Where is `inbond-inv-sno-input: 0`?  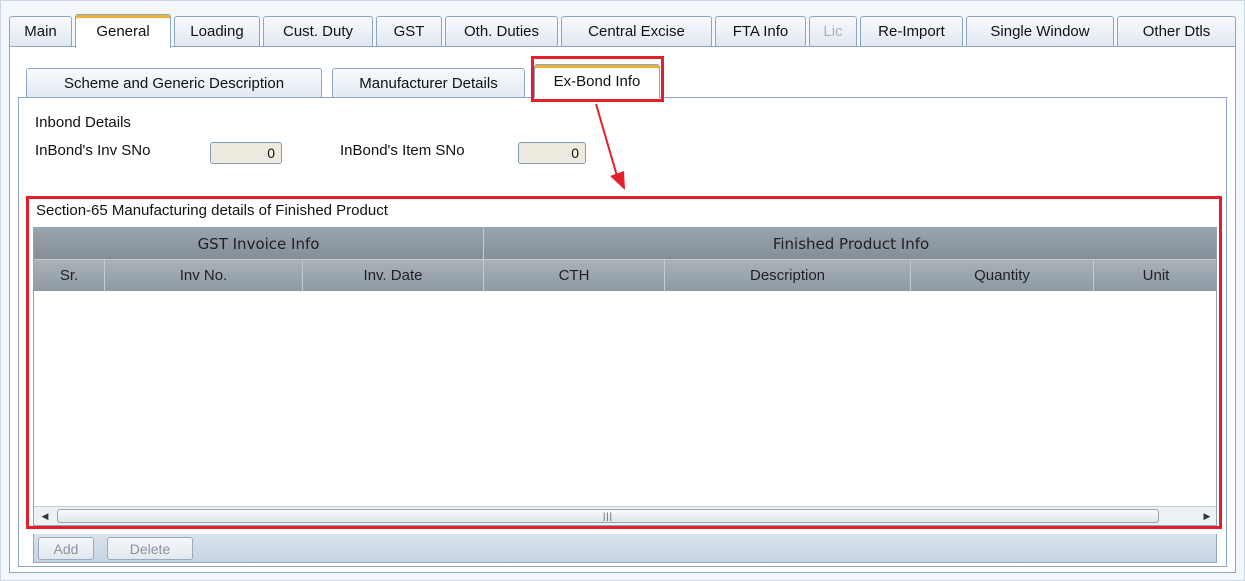 inbond-inv-sno-input: 0 is located at coordinates (246, 153).